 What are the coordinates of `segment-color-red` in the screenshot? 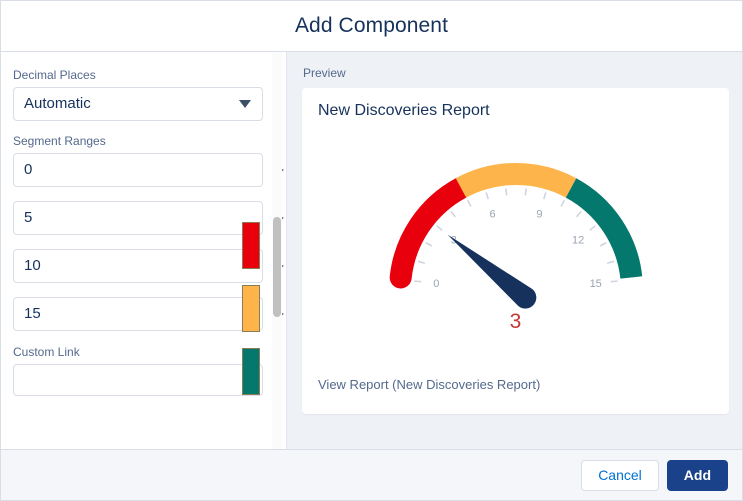 It's located at (251, 245).